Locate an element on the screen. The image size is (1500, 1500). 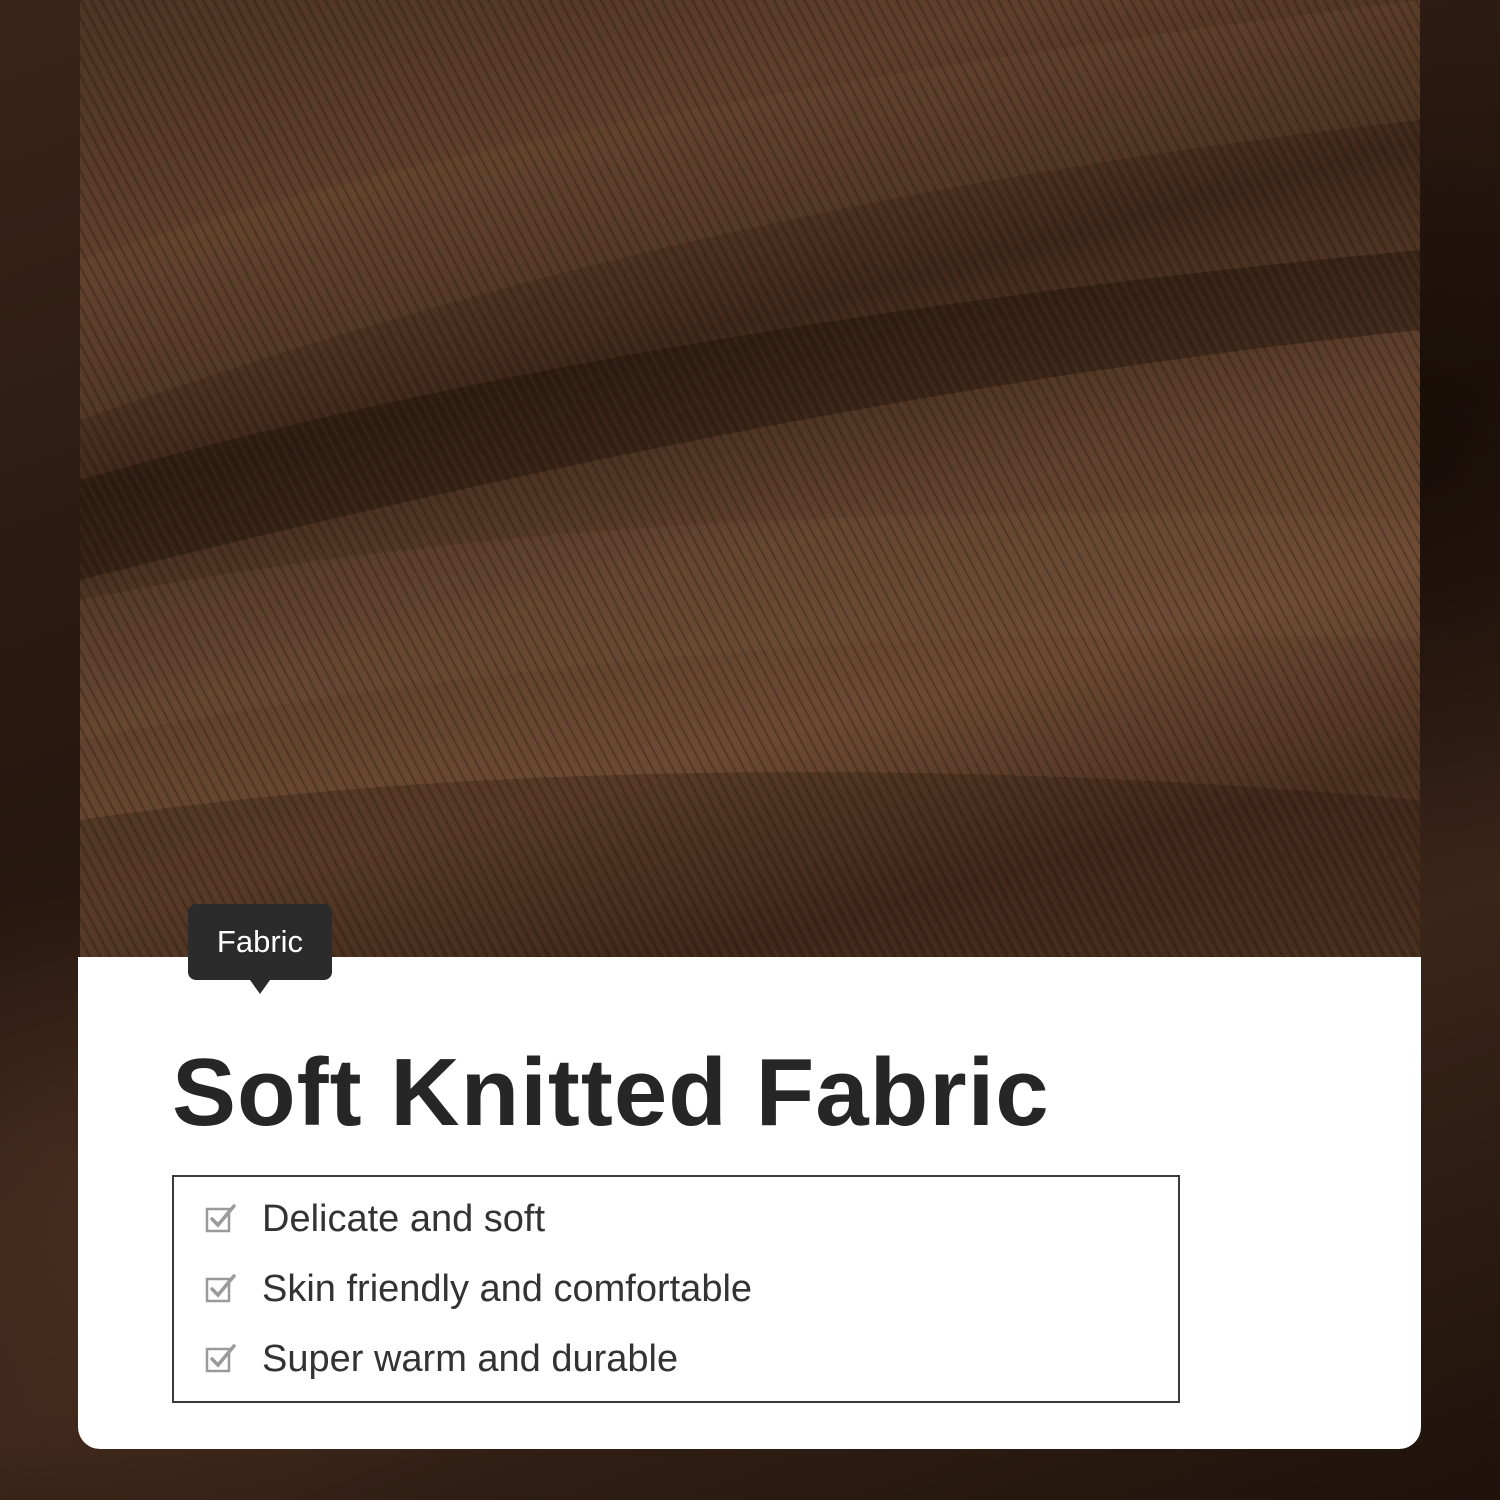
fabric-tag-label: Fabric is located at coordinates (260, 941).